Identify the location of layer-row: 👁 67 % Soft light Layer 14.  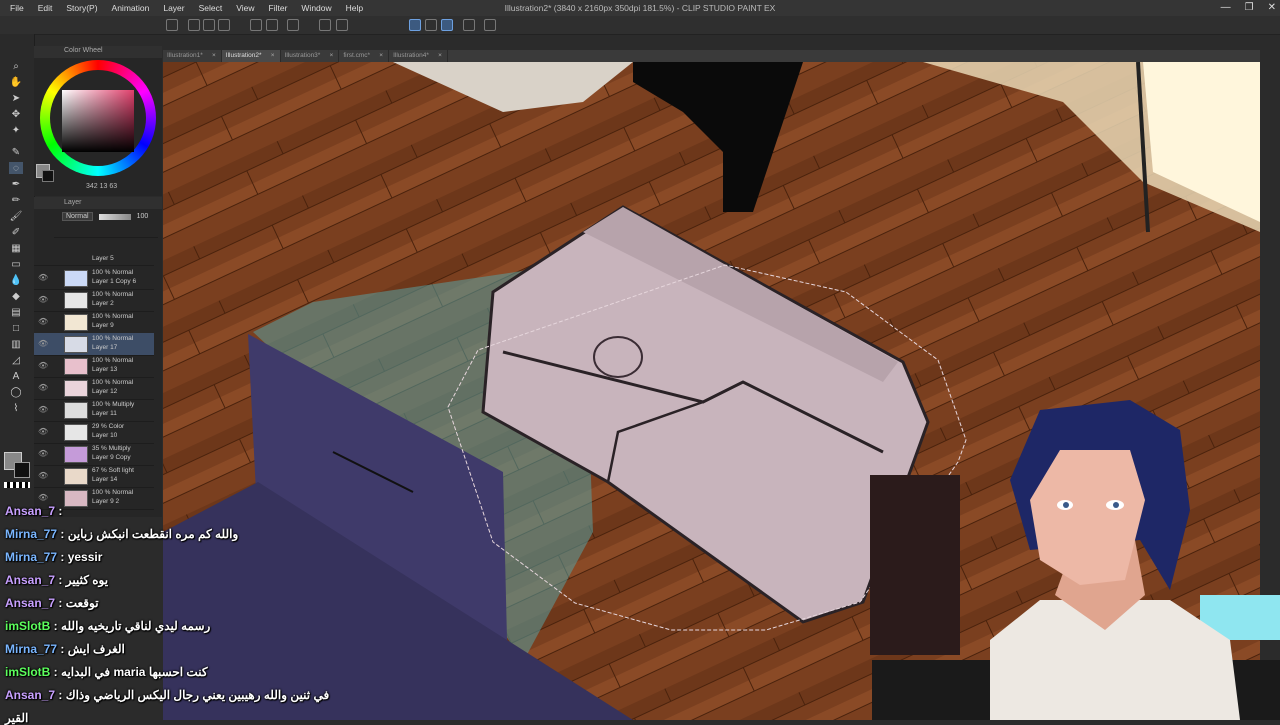
(94, 476).